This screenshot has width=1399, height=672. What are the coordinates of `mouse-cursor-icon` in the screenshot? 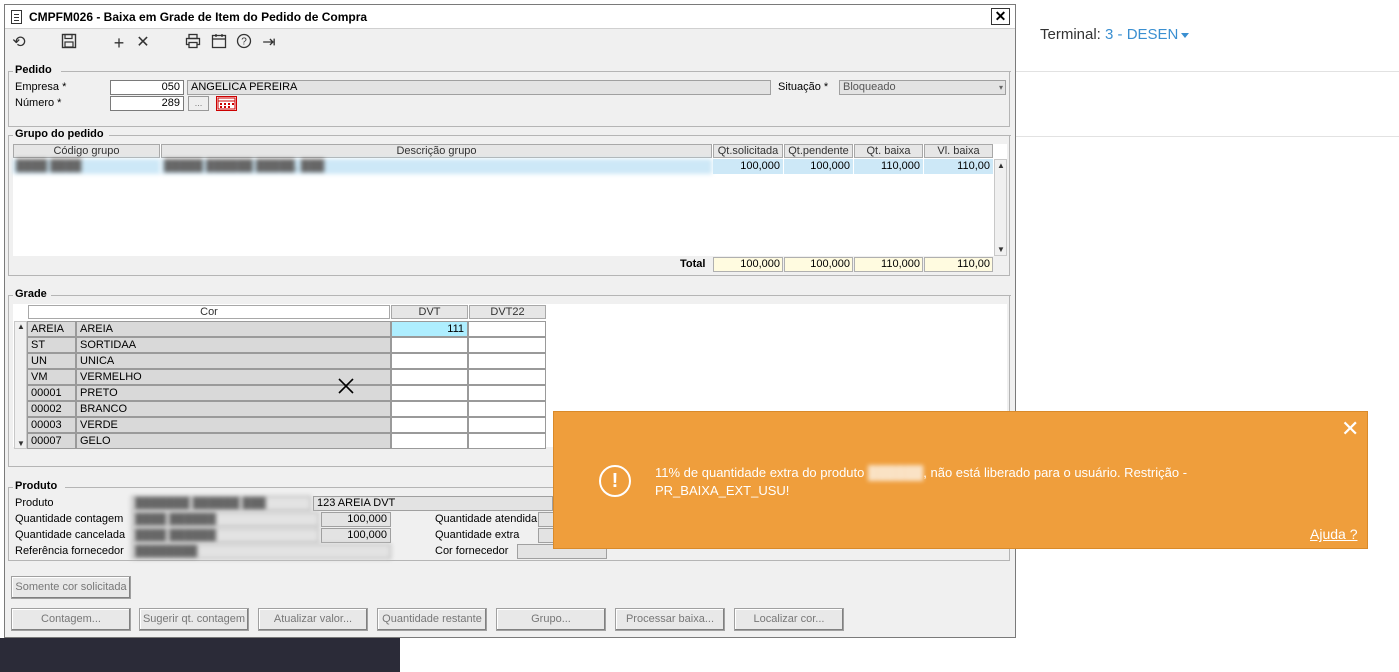 It's located at (346, 387).